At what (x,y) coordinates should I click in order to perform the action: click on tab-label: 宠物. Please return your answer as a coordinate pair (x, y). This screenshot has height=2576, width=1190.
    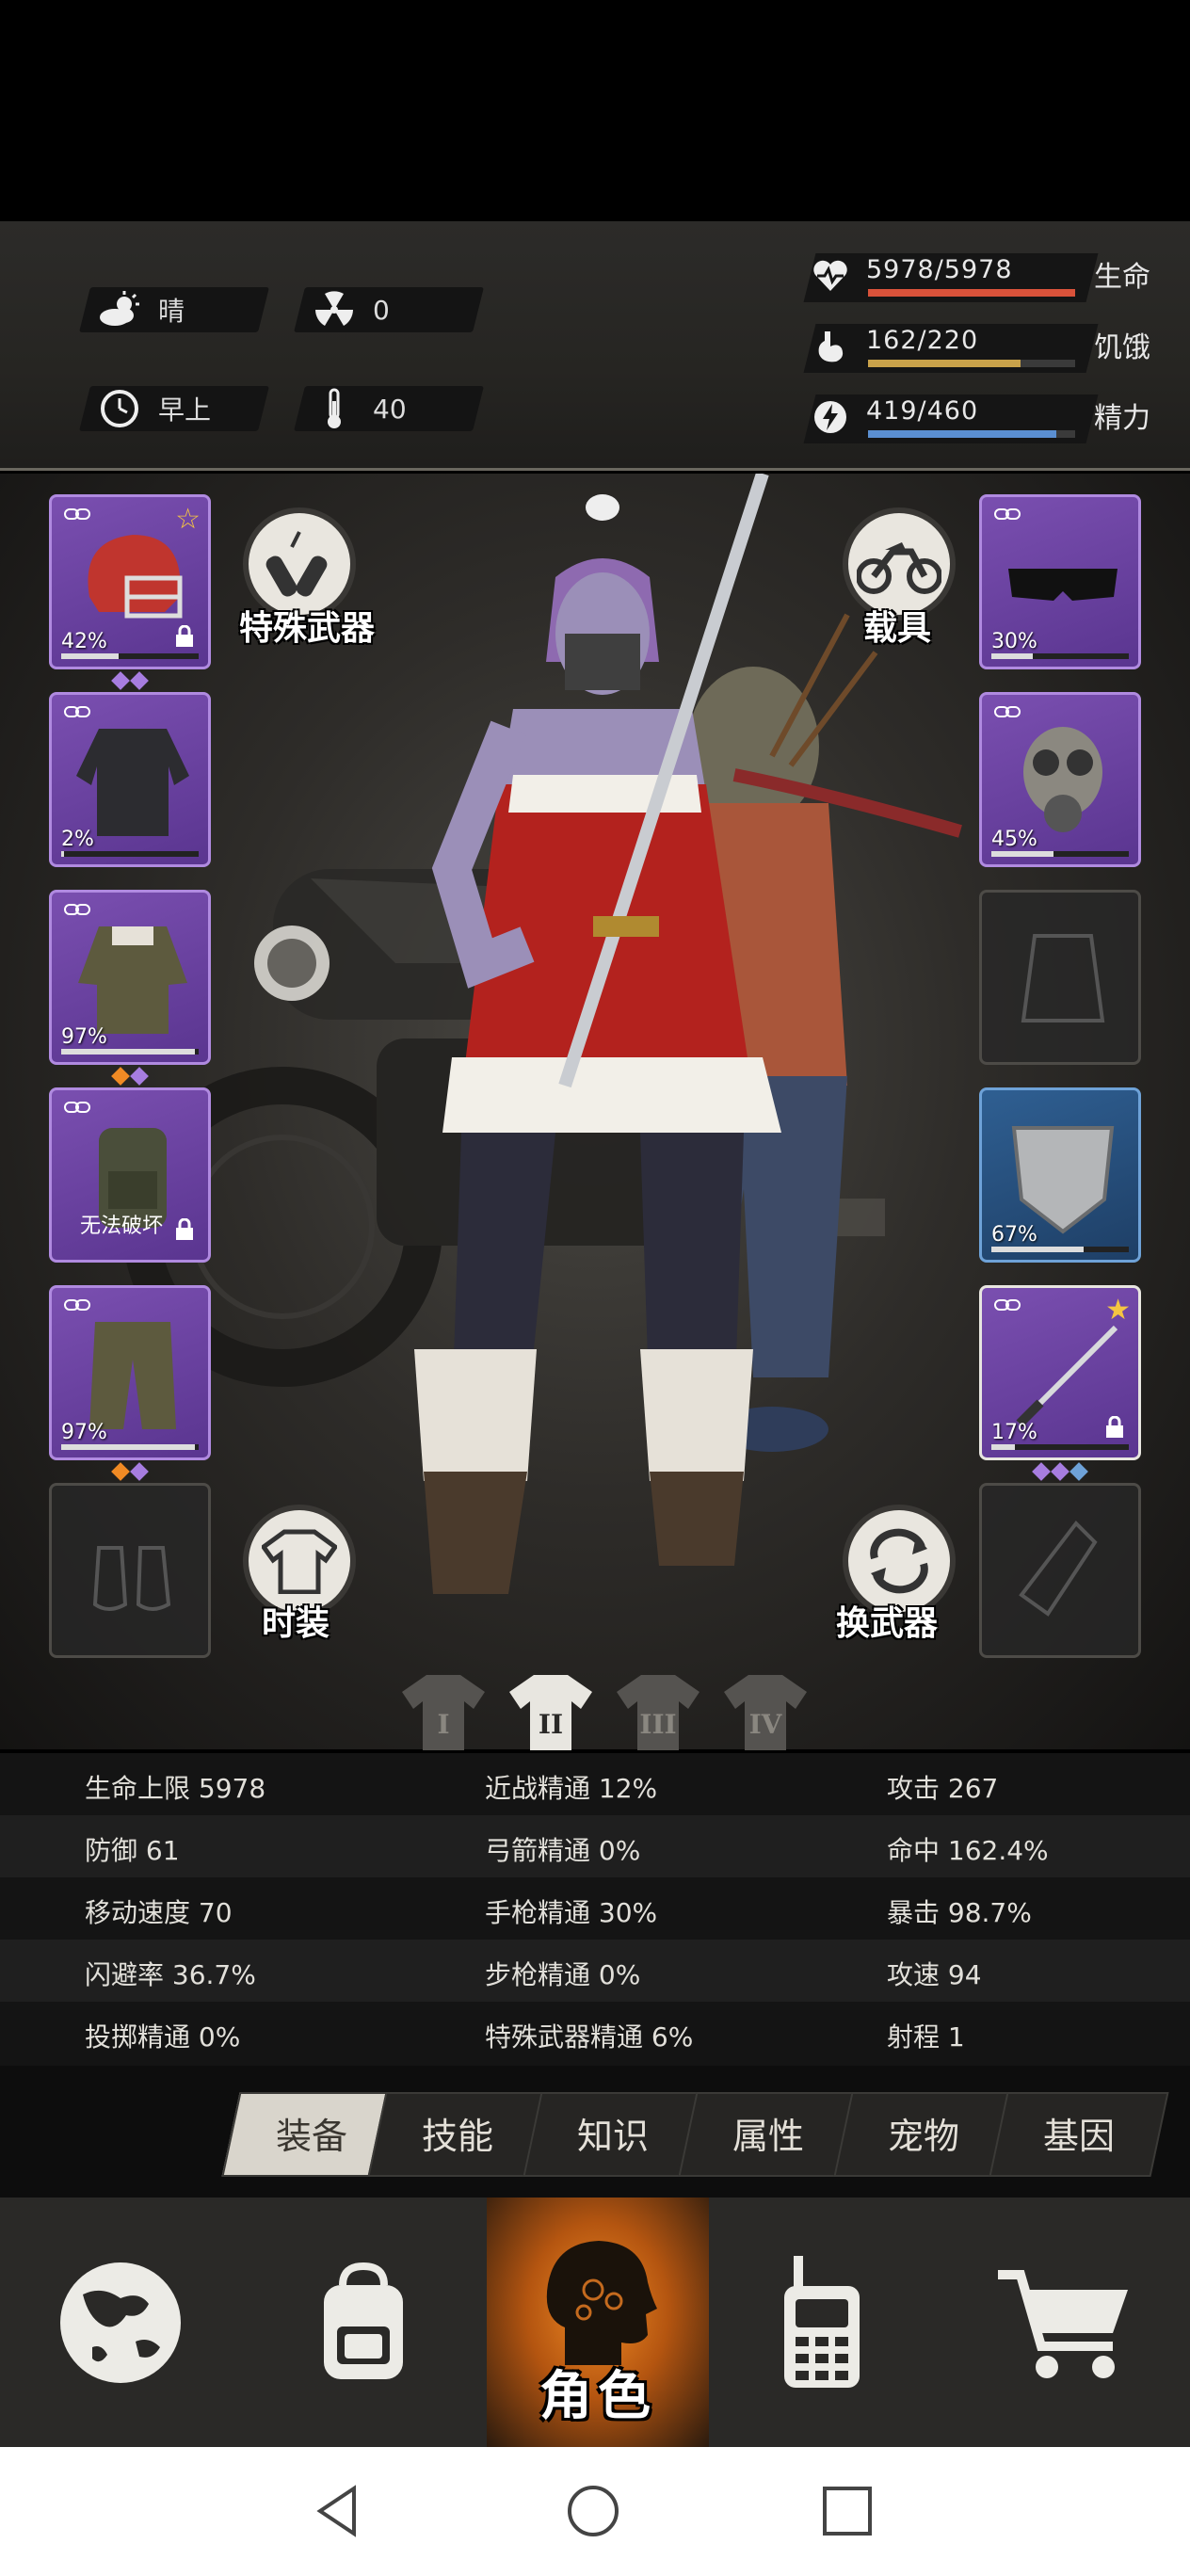
    Looking at the image, I should click on (924, 2133).